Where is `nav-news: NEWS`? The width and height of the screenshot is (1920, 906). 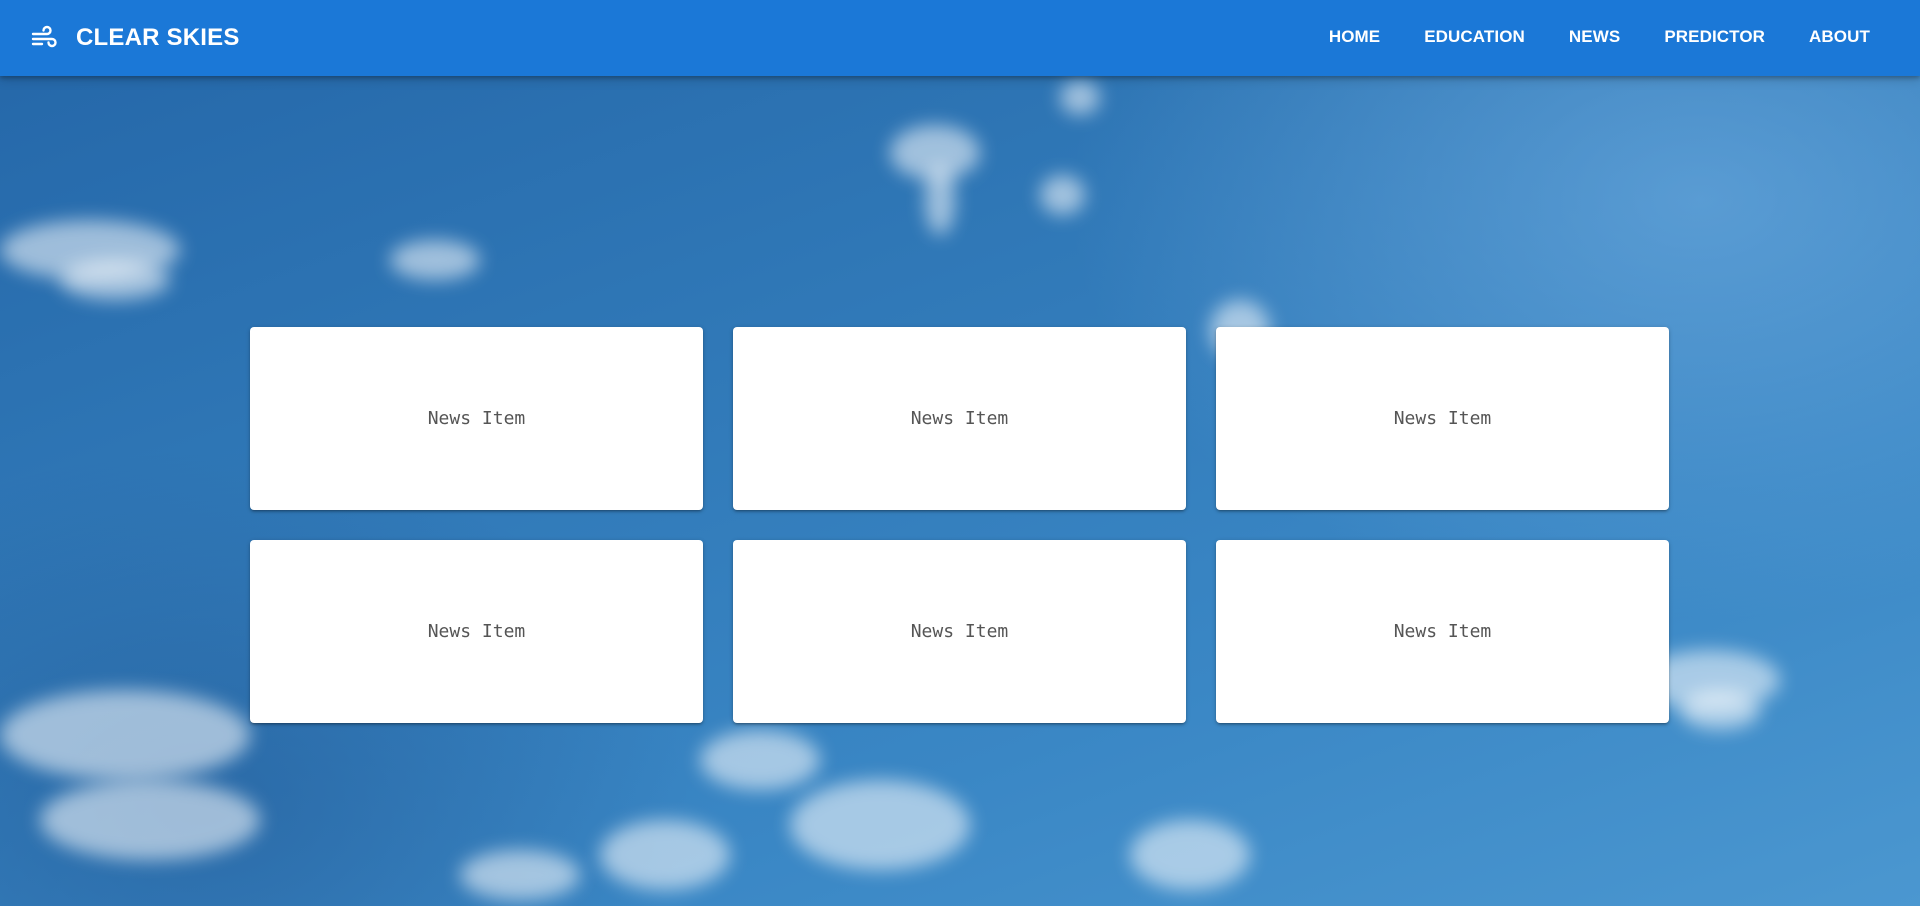 nav-news: NEWS is located at coordinates (1594, 38).